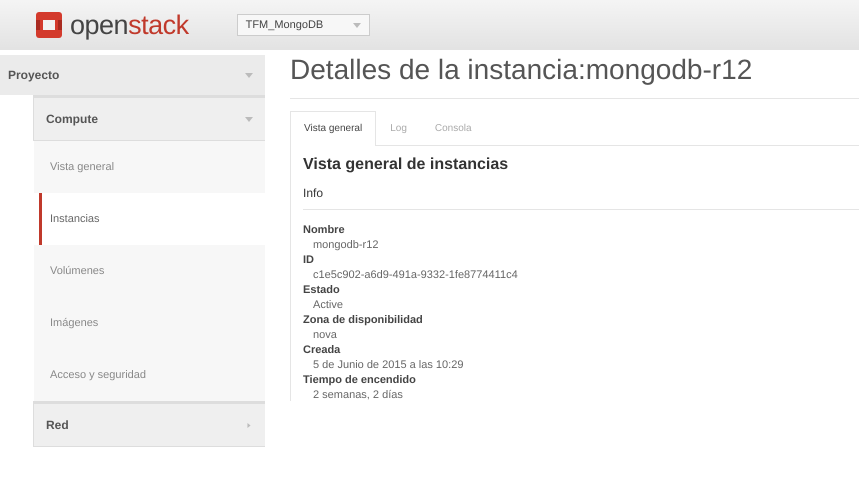  Describe the element at coordinates (357, 25) in the screenshot. I see `caret-icon` at that location.